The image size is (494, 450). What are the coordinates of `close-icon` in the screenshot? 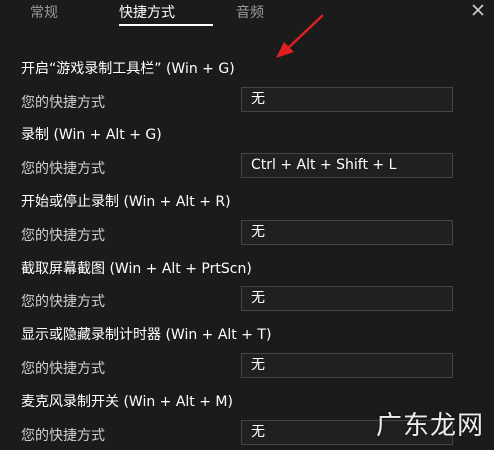 It's located at (478, 10).